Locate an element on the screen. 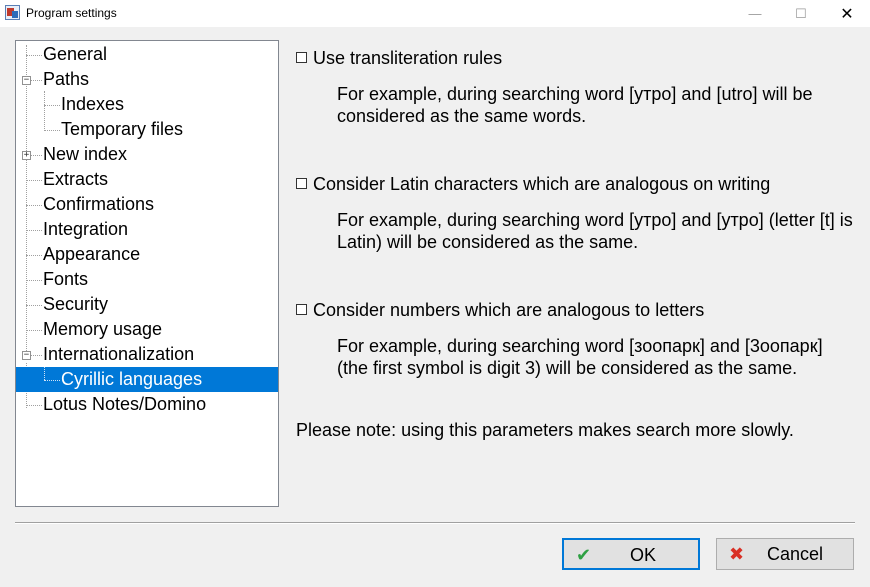  tree-item-label: Confirmations is located at coordinates (99, 204).